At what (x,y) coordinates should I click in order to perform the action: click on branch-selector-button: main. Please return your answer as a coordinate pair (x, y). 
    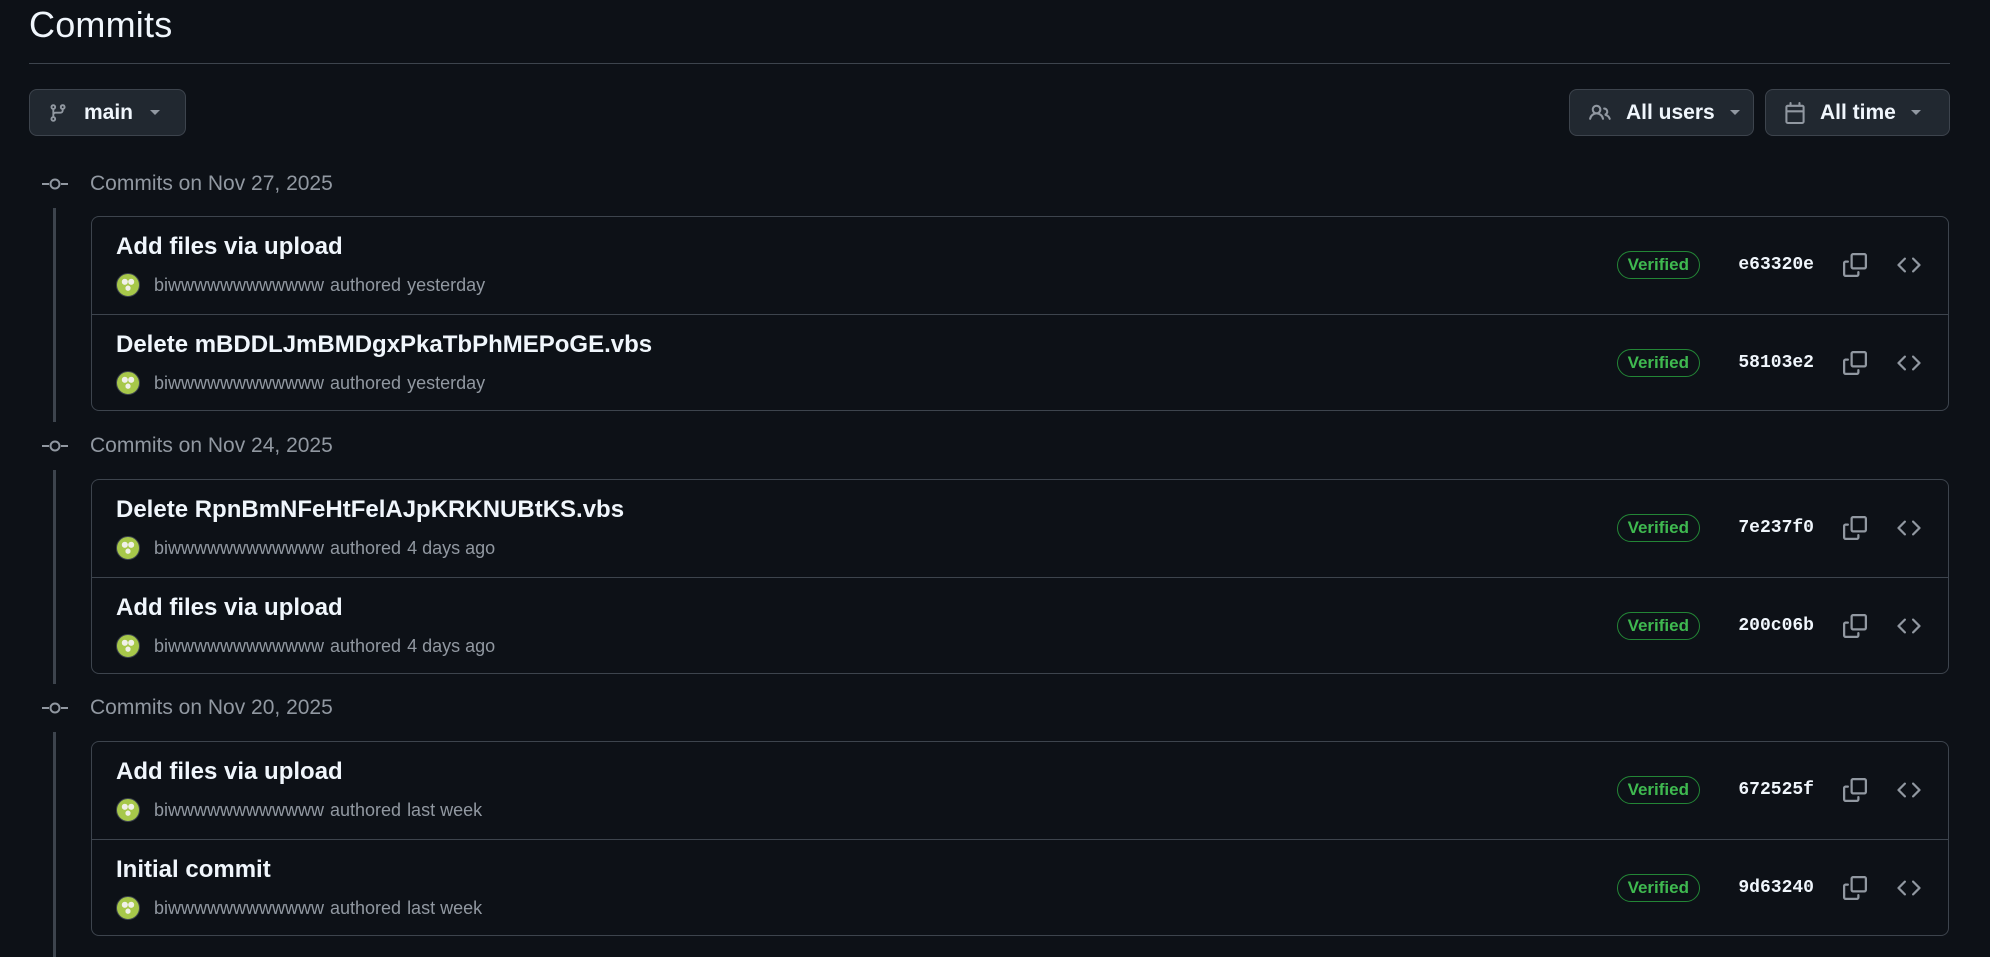
    Looking at the image, I should click on (107, 112).